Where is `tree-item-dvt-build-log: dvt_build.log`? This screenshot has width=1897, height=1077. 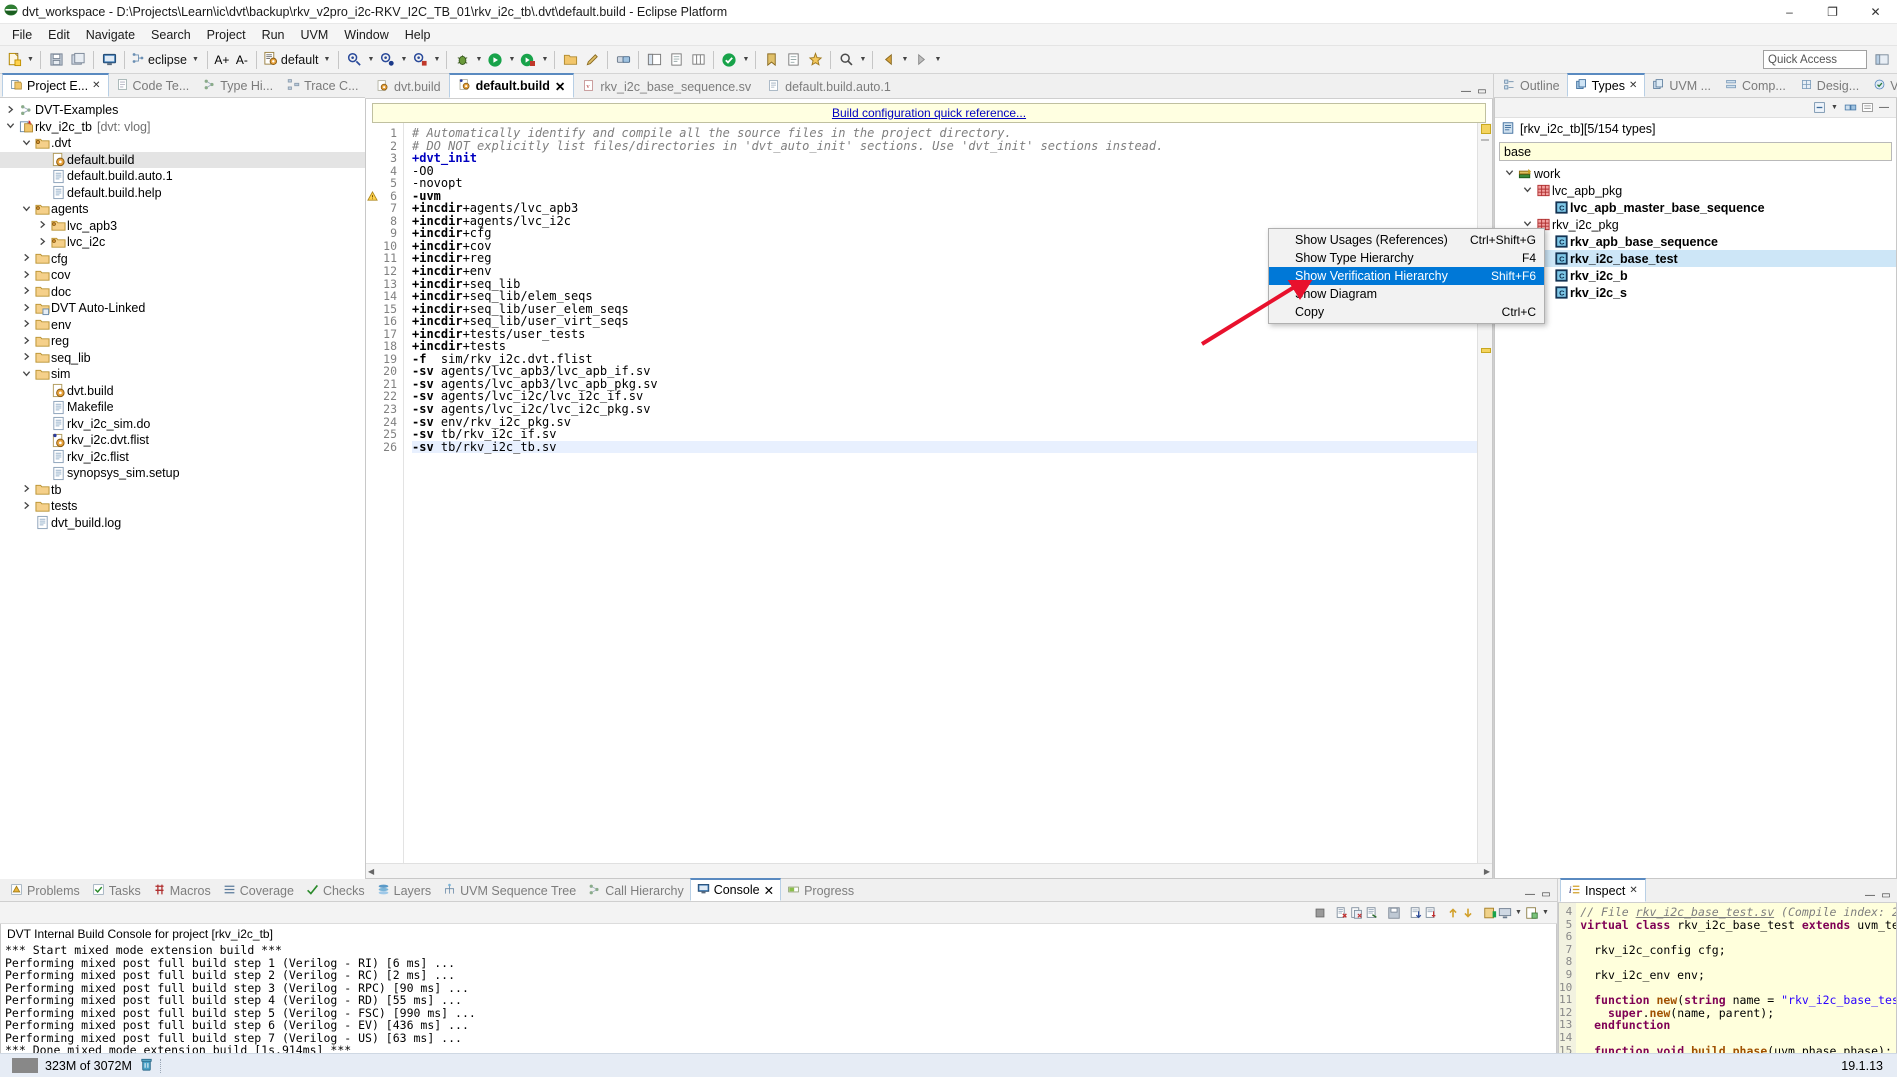
tree-item-dvt-build-log: dvt_build.log is located at coordinates (182, 523).